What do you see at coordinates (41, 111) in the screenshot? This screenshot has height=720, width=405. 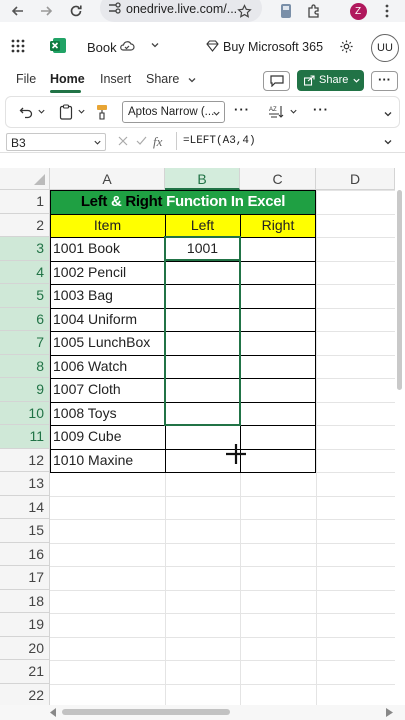 I see `undo-chevron-icon` at bounding box center [41, 111].